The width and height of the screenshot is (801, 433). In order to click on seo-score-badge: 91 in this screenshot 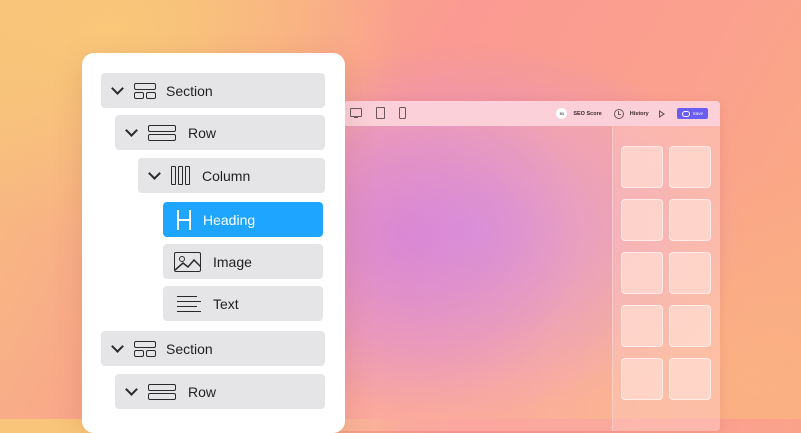, I will do `click(562, 113)`.